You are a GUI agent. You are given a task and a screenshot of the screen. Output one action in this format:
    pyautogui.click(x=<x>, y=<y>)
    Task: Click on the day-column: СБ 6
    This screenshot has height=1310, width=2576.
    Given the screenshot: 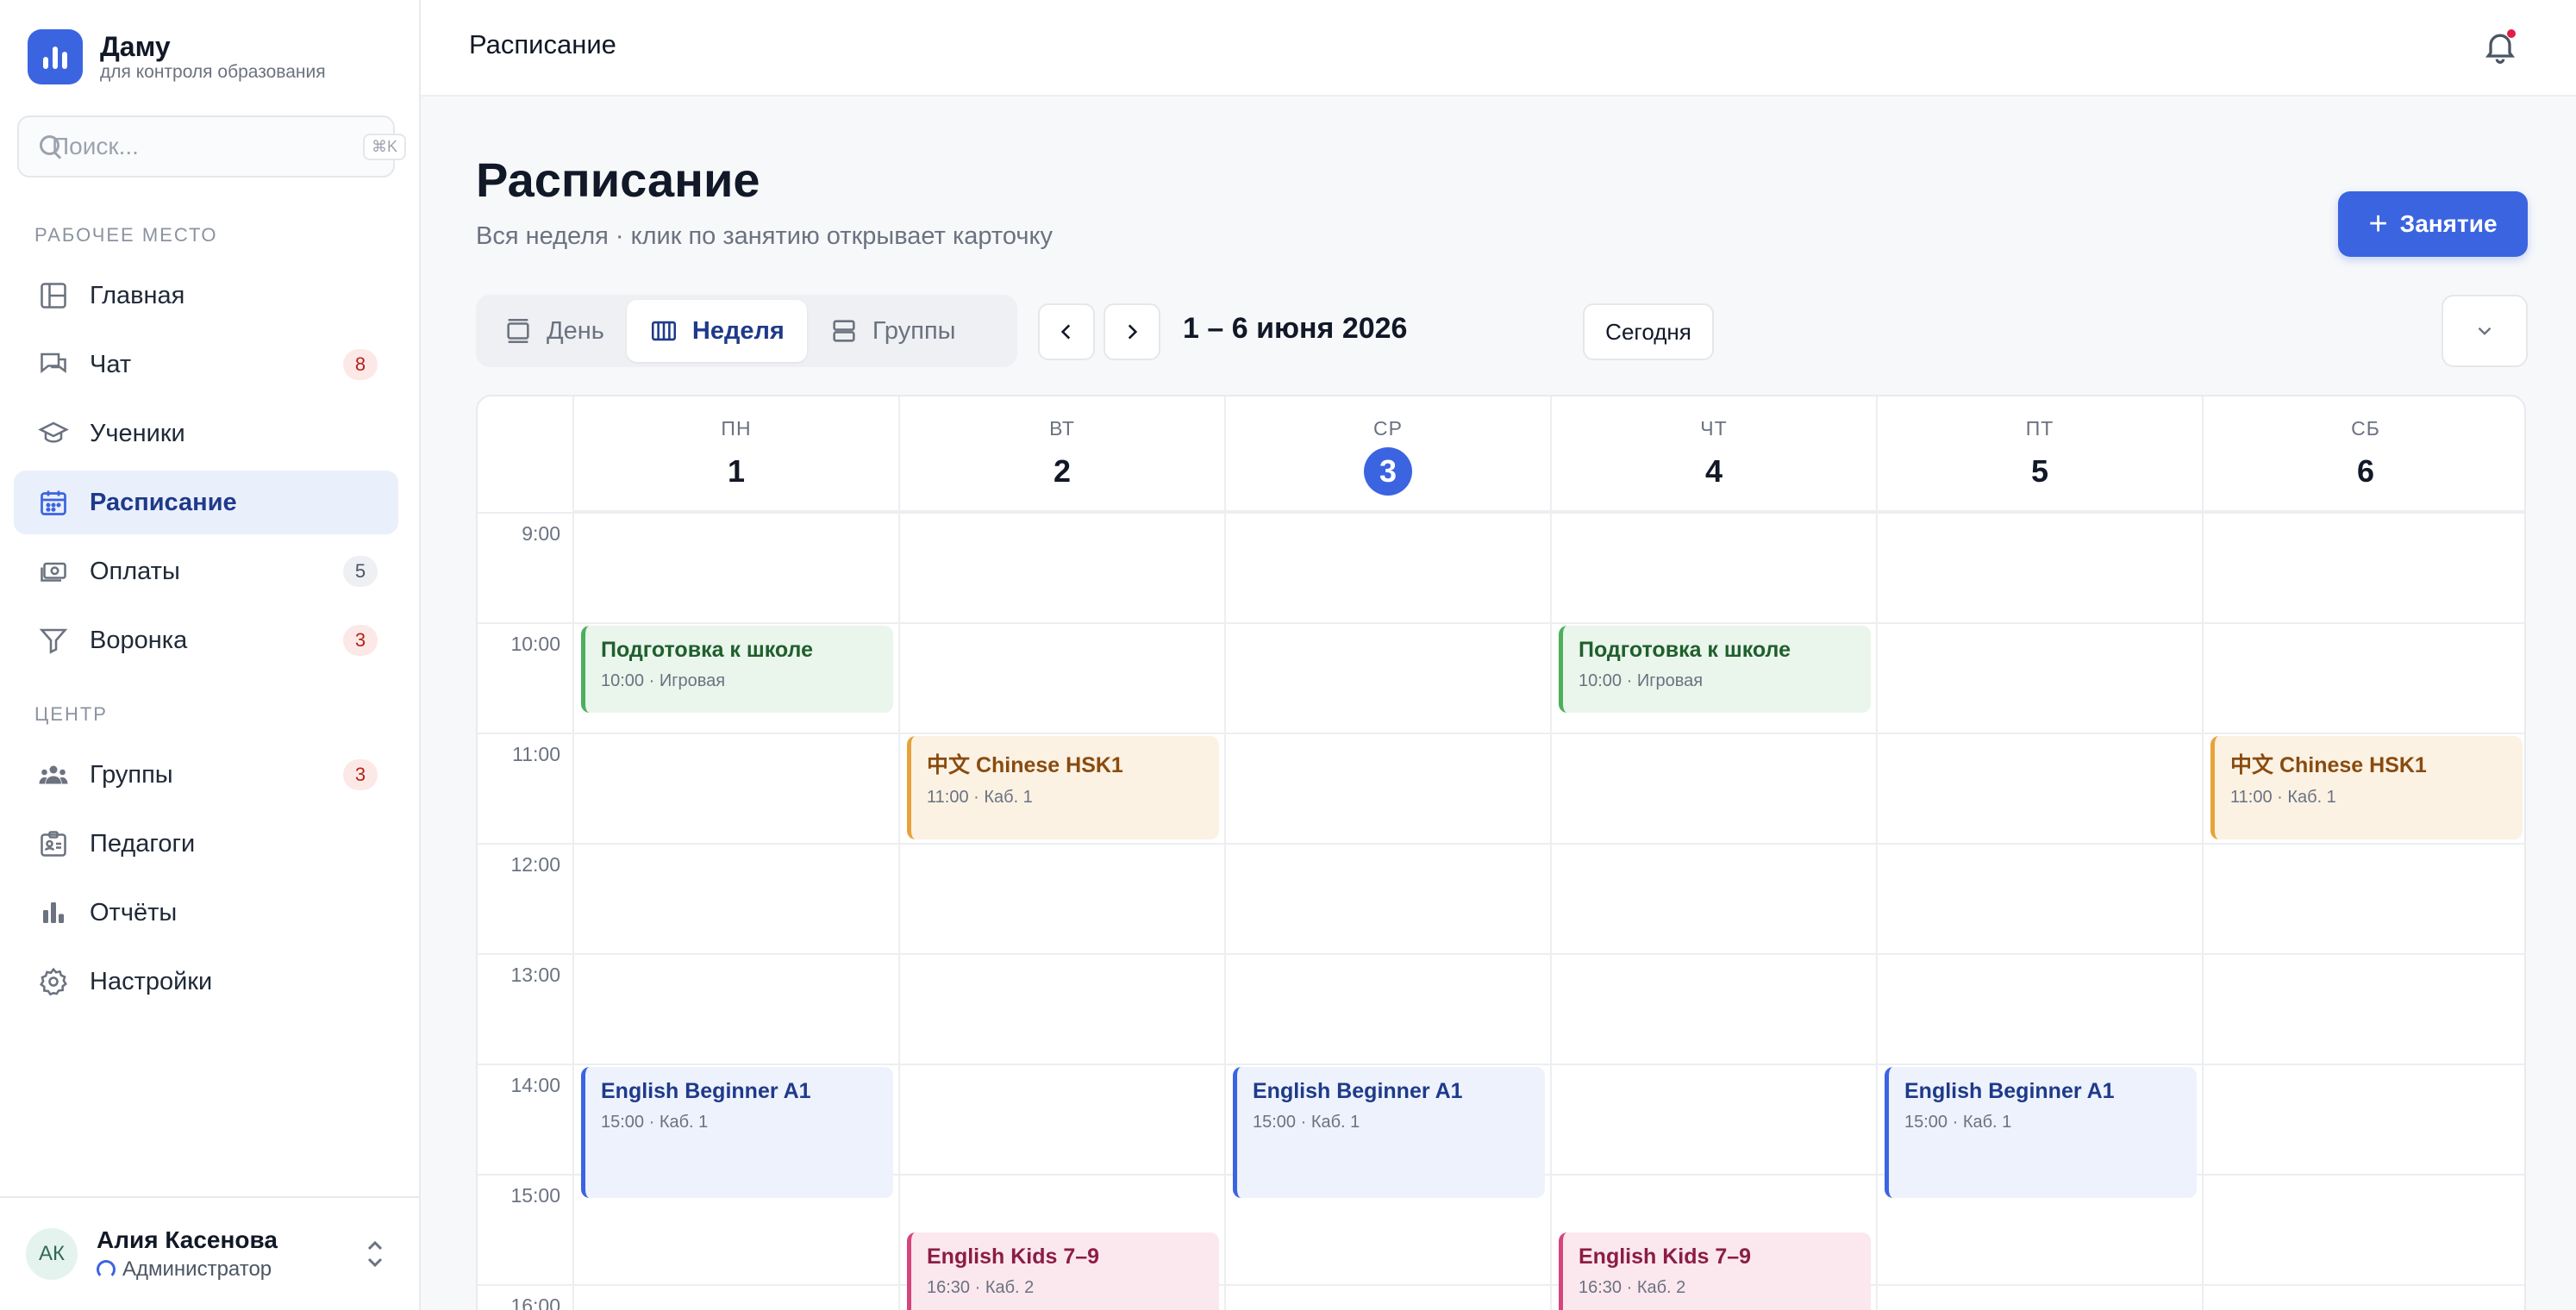 What is the action you would take?
    pyautogui.click(x=2364, y=853)
    